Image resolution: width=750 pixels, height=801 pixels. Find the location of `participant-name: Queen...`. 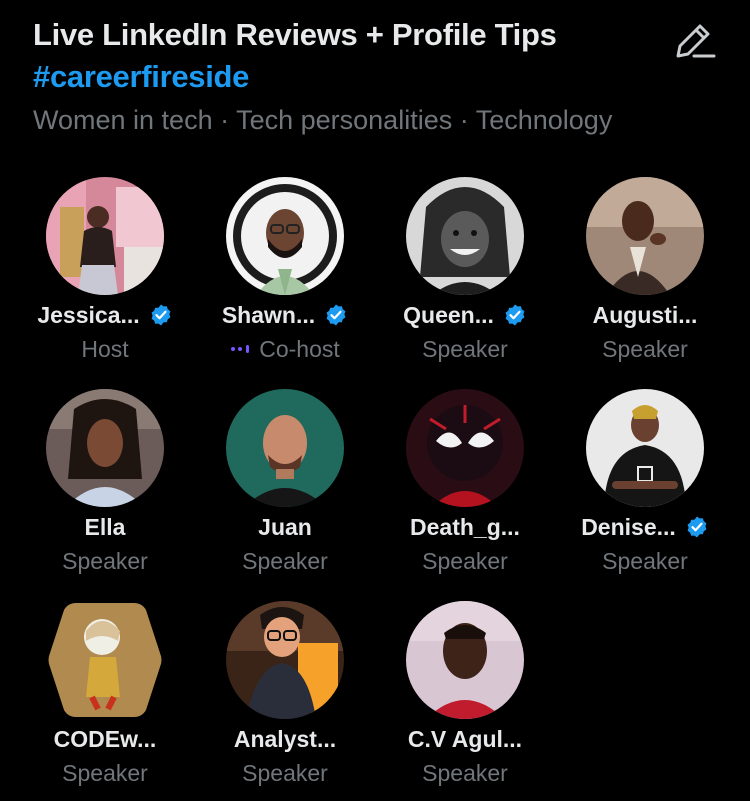

participant-name: Queen... is located at coordinates (448, 314).